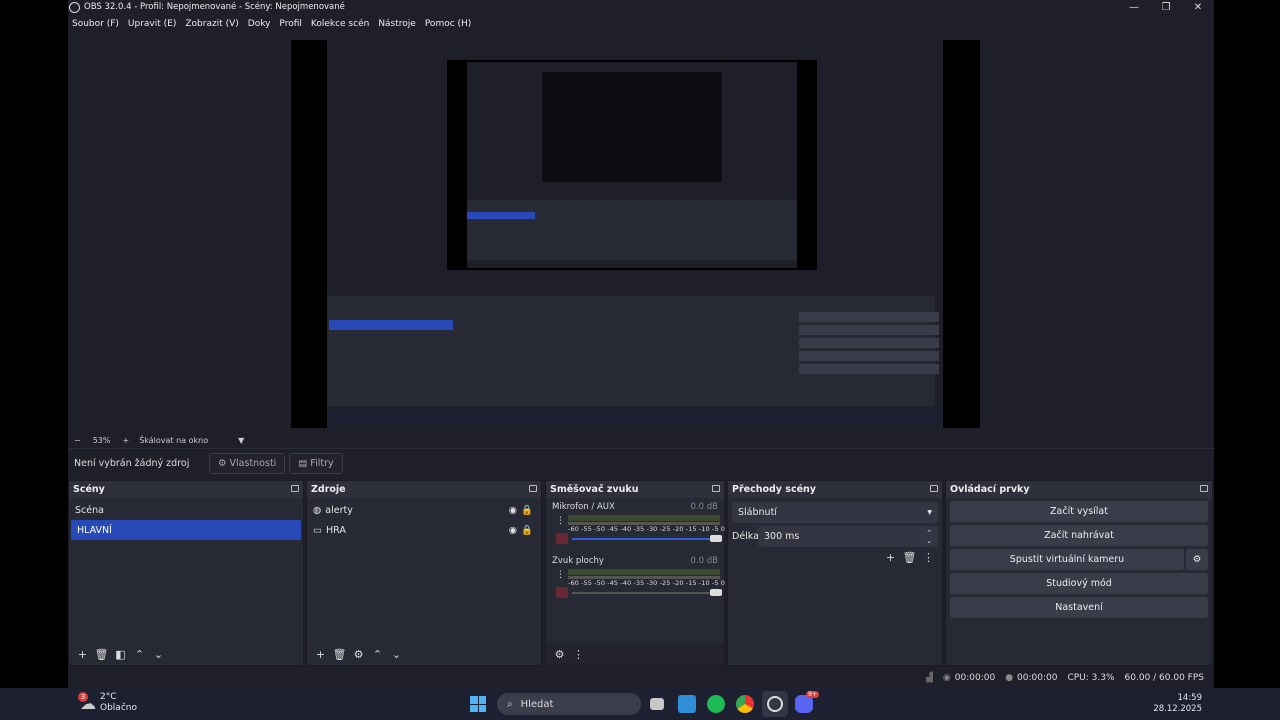 The height and width of the screenshot is (720, 1280). I want to click on app-f-icon, so click(687, 704).